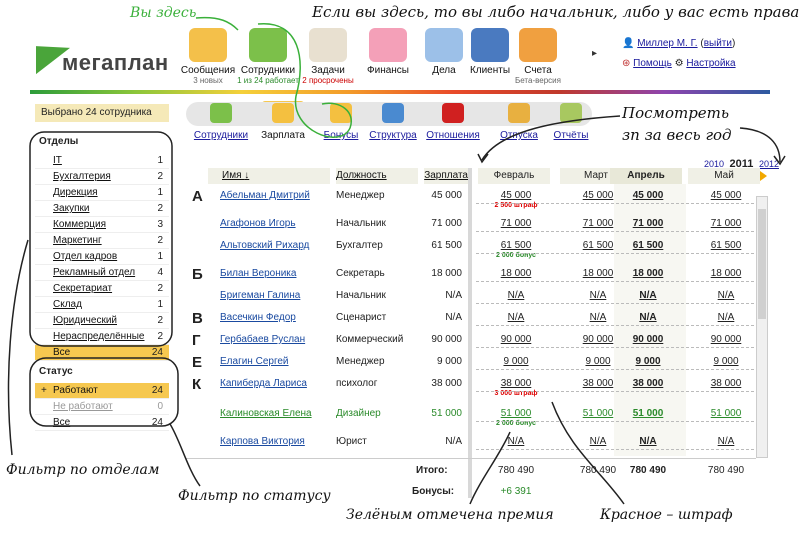 The image size is (800, 534). I want to click on filter-depts-pointer, so click(18, 347).